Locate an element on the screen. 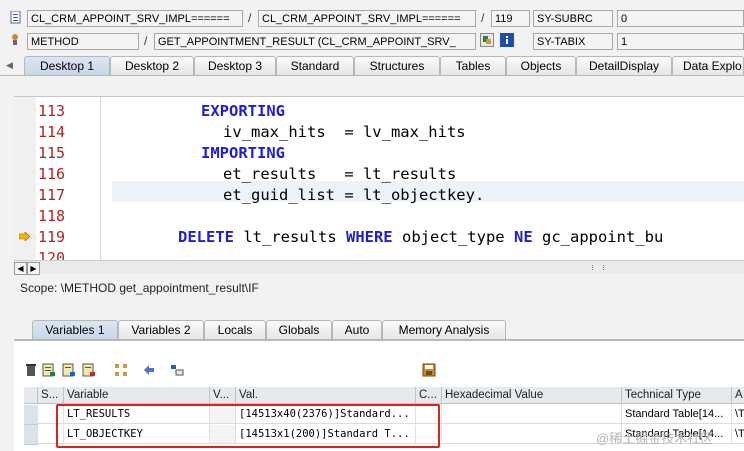  line-number: 119 is located at coordinates (52, 237).